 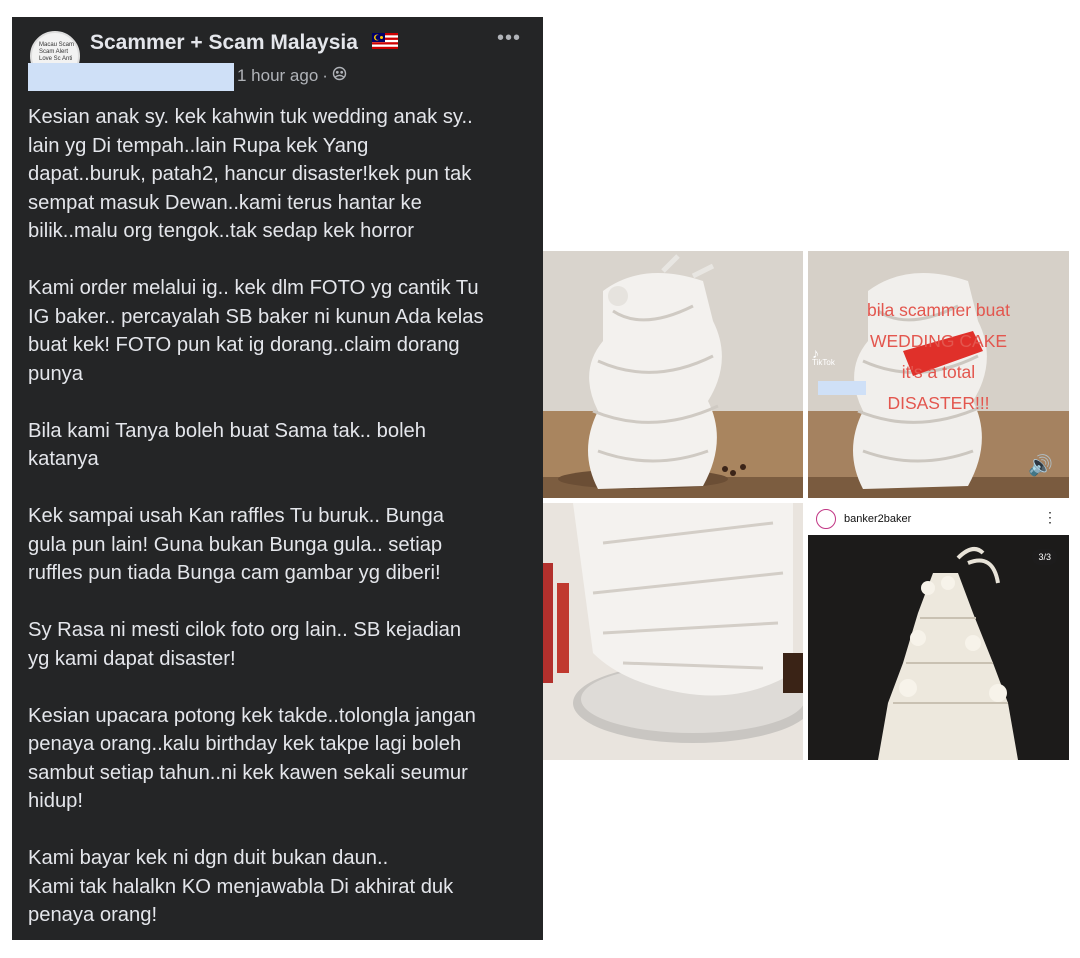 What do you see at coordinates (1050, 517) in the screenshot?
I see `instagram-more-icon: ⋮` at bounding box center [1050, 517].